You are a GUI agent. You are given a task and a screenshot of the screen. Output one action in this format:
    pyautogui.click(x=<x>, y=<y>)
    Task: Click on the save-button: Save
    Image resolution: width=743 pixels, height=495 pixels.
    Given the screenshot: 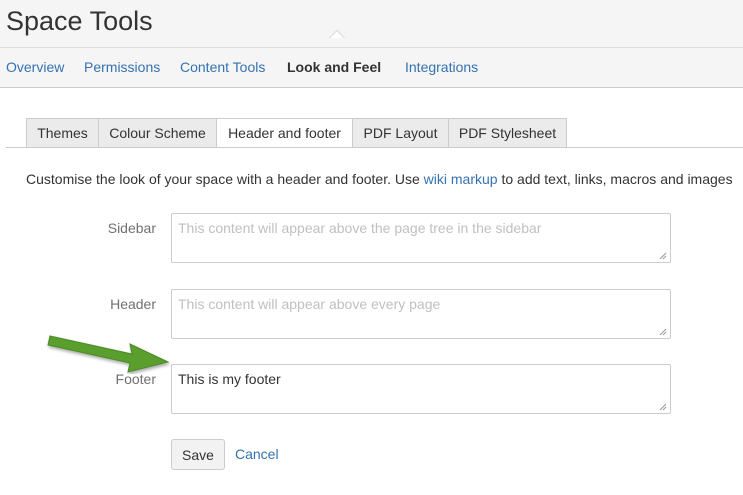 What is the action you would take?
    pyautogui.click(x=198, y=454)
    